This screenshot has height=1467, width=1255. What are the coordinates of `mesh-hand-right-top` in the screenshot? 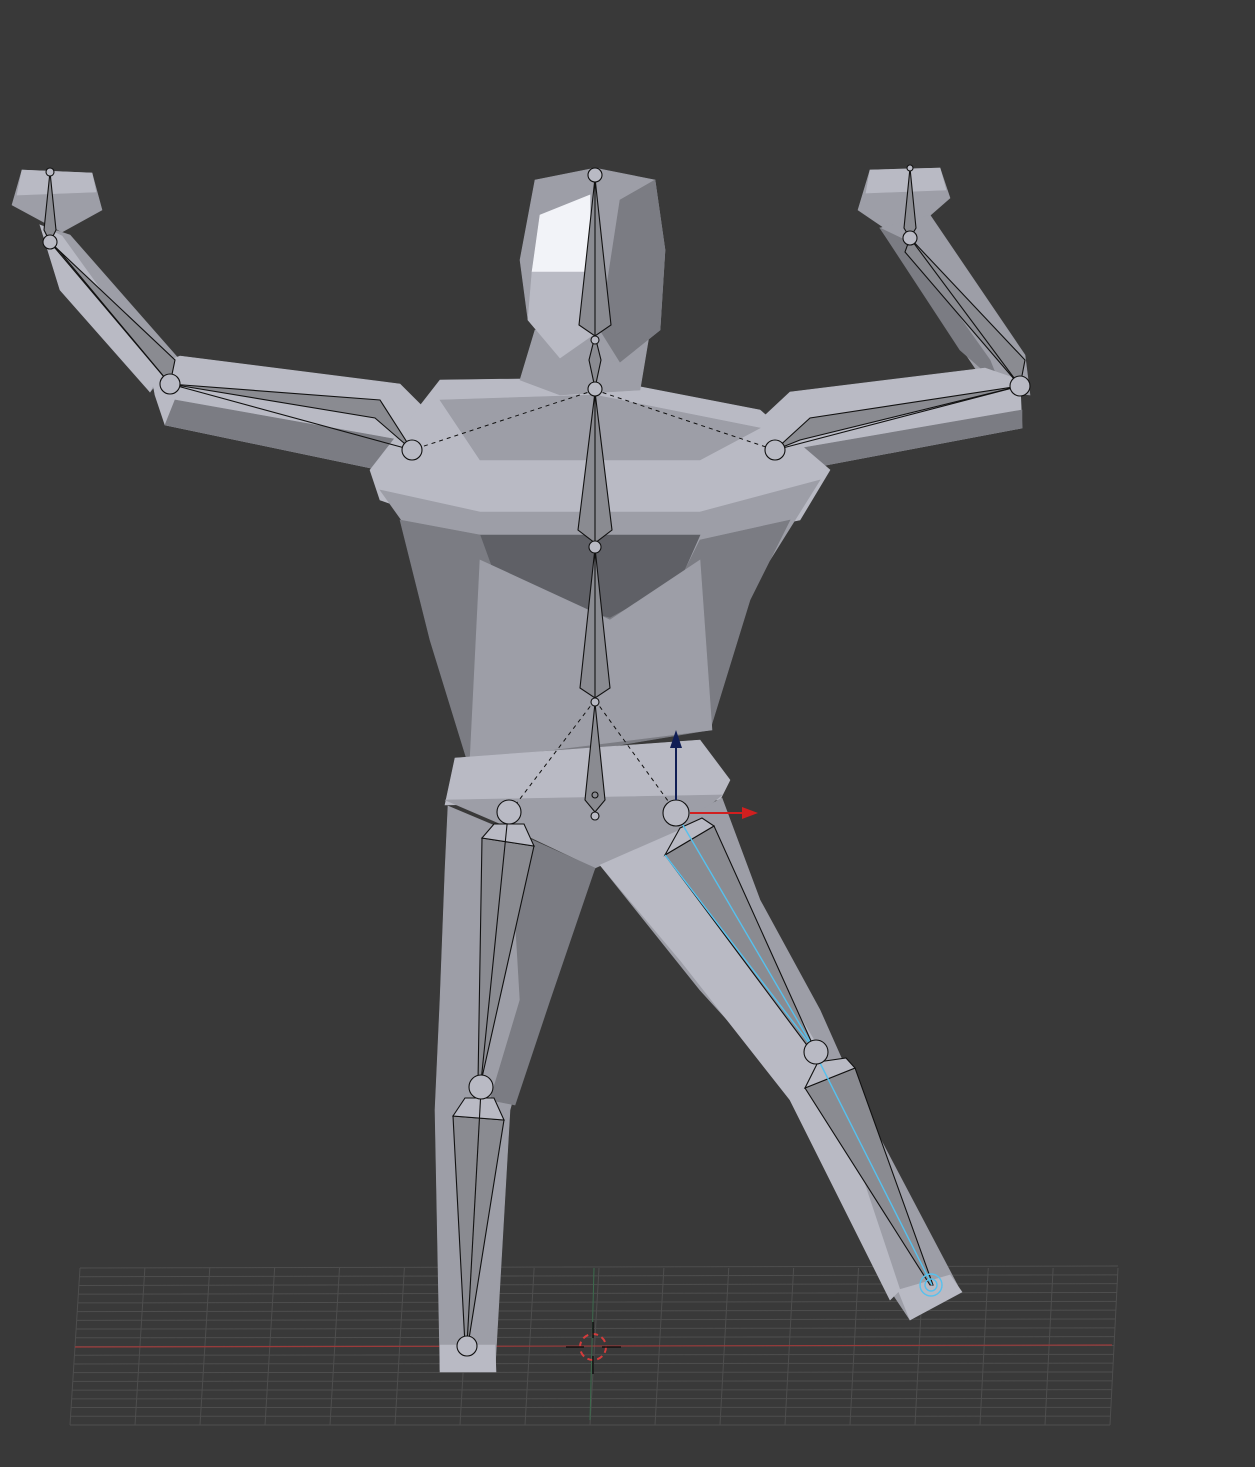 It's located at (906, 180).